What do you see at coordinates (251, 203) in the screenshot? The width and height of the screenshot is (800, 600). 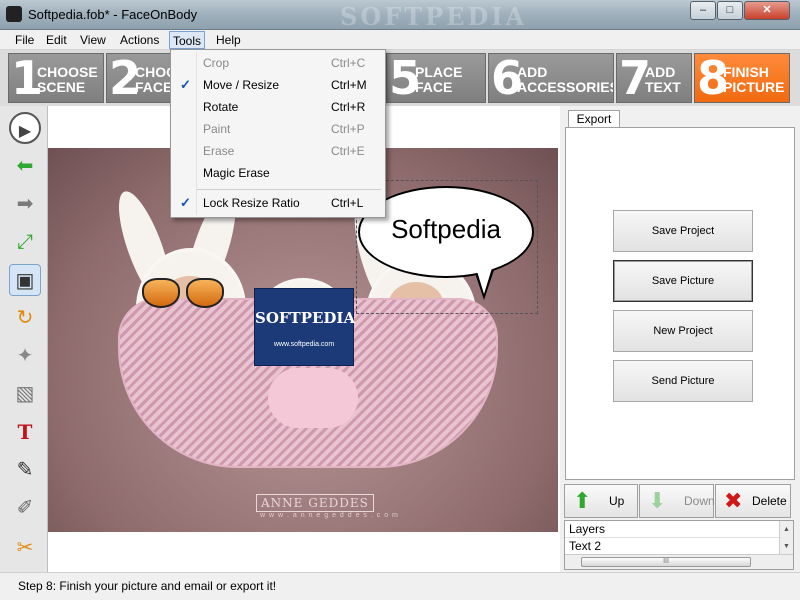 I see `menu-item-label: Lock Resize Ratio` at bounding box center [251, 203].